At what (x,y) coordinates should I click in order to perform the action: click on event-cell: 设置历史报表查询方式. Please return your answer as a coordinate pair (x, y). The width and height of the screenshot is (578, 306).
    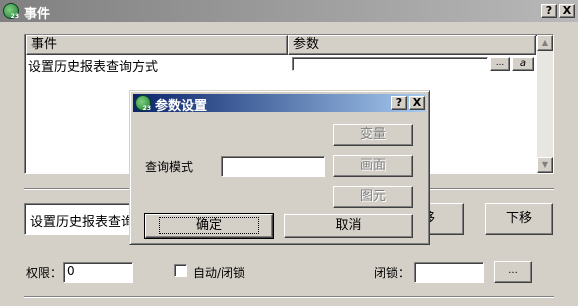
    Looking at the image, I should click on (93, 67).